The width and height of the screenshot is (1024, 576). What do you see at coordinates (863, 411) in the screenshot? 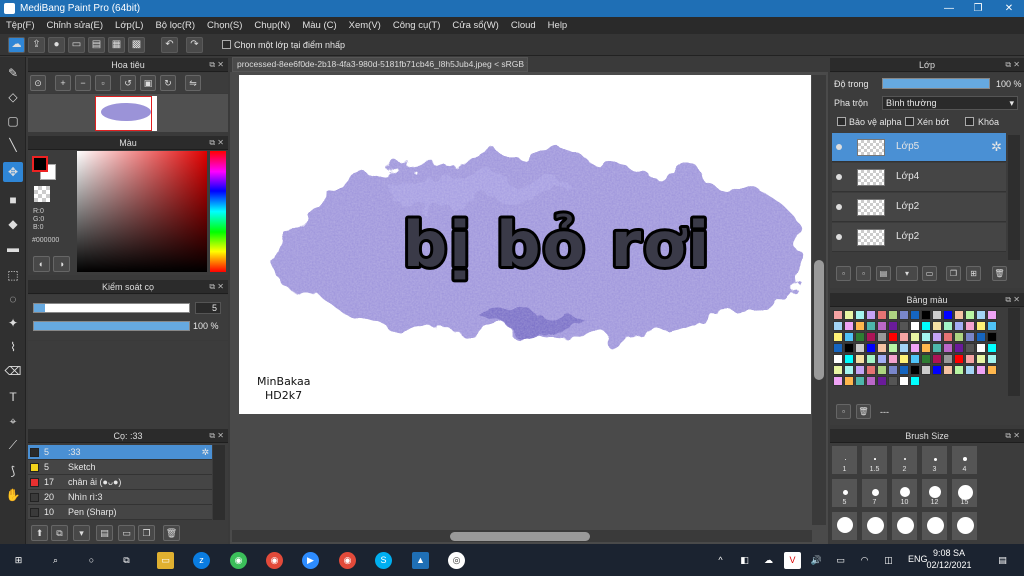
I see `palette-delete-icon: 🗑` at bounding box center [863, 411].